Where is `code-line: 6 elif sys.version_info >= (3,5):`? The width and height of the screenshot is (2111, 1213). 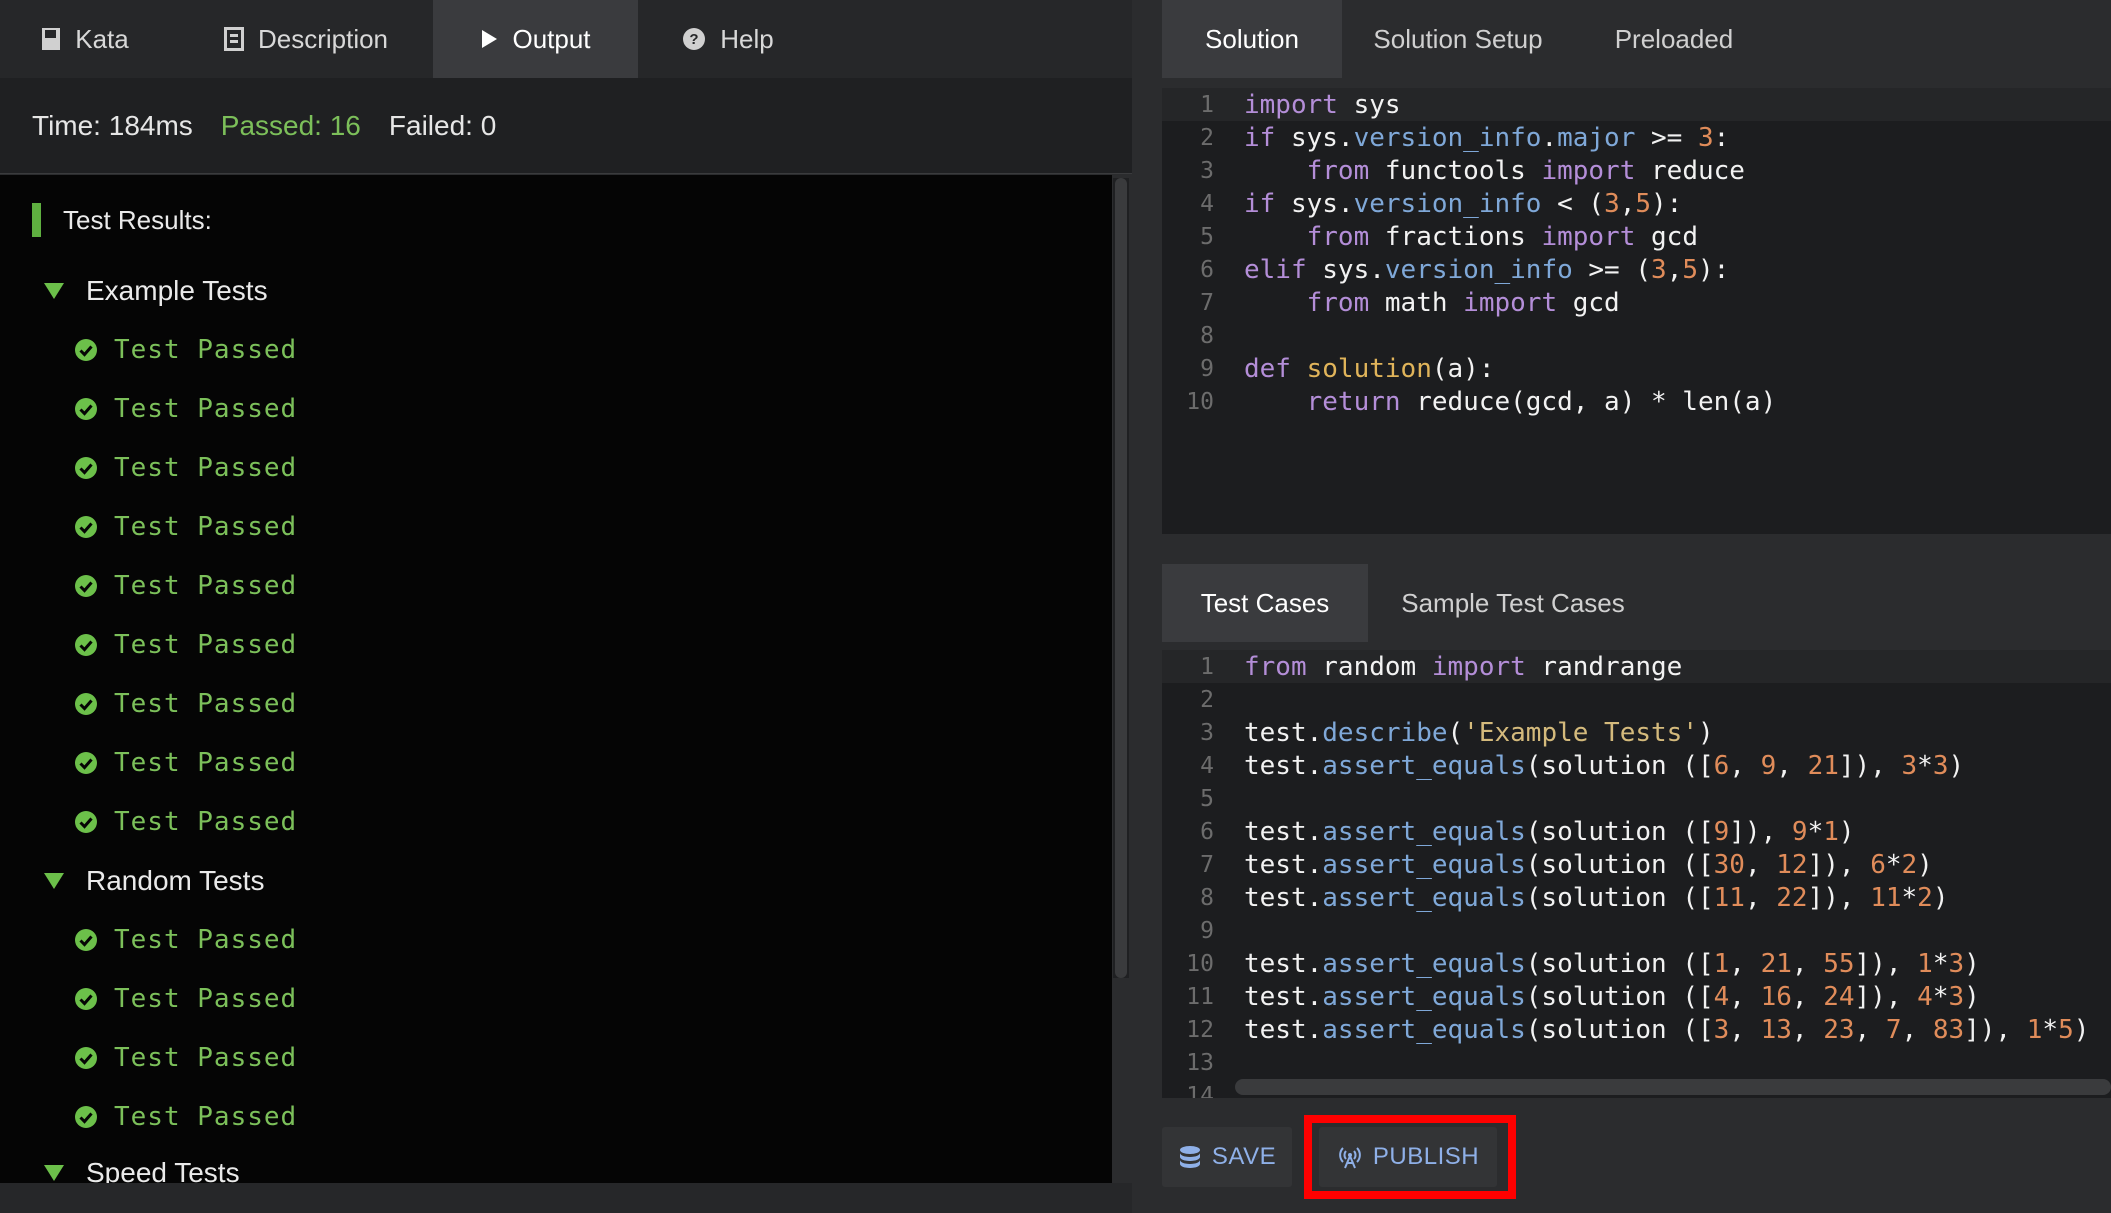
code-line: 6 elif sys.version_info >= (3,5): is located at coordinates (1636, 269).